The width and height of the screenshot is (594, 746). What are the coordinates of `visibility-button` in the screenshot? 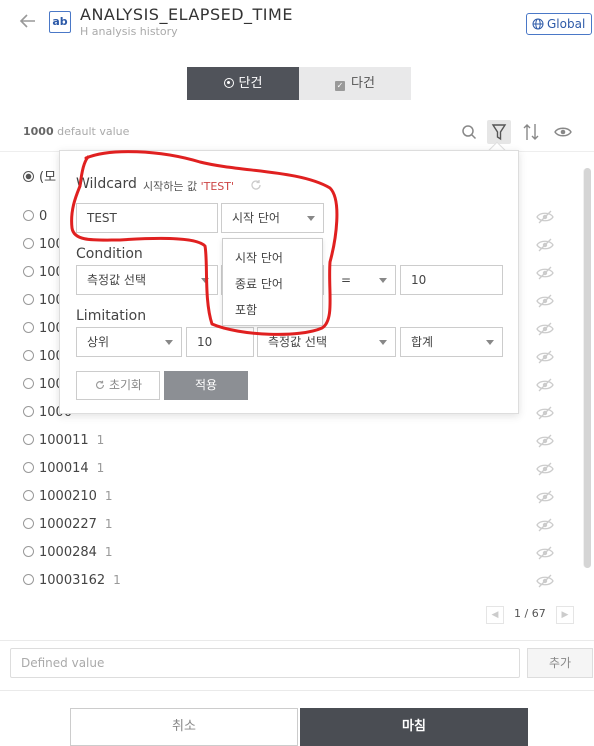 It's located at (563, 132).